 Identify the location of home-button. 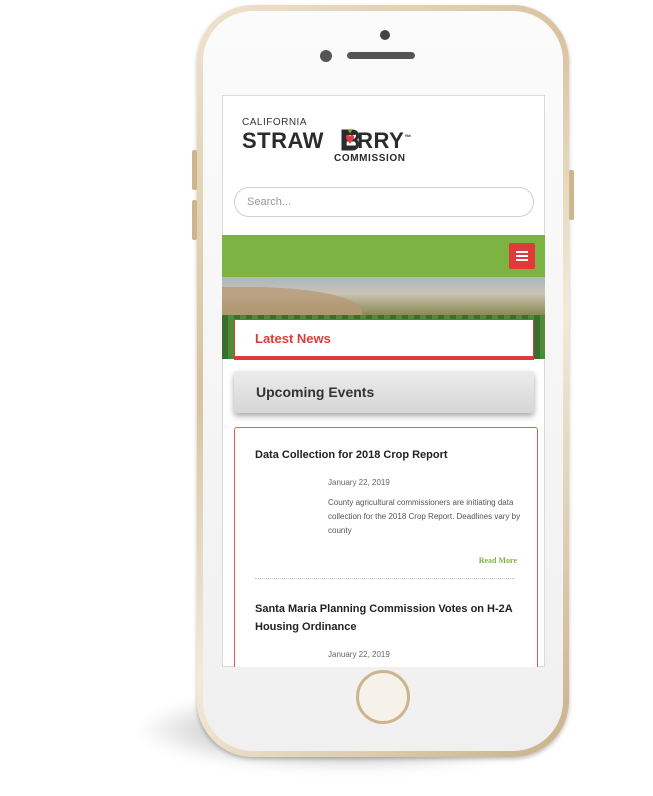
(383, 697).